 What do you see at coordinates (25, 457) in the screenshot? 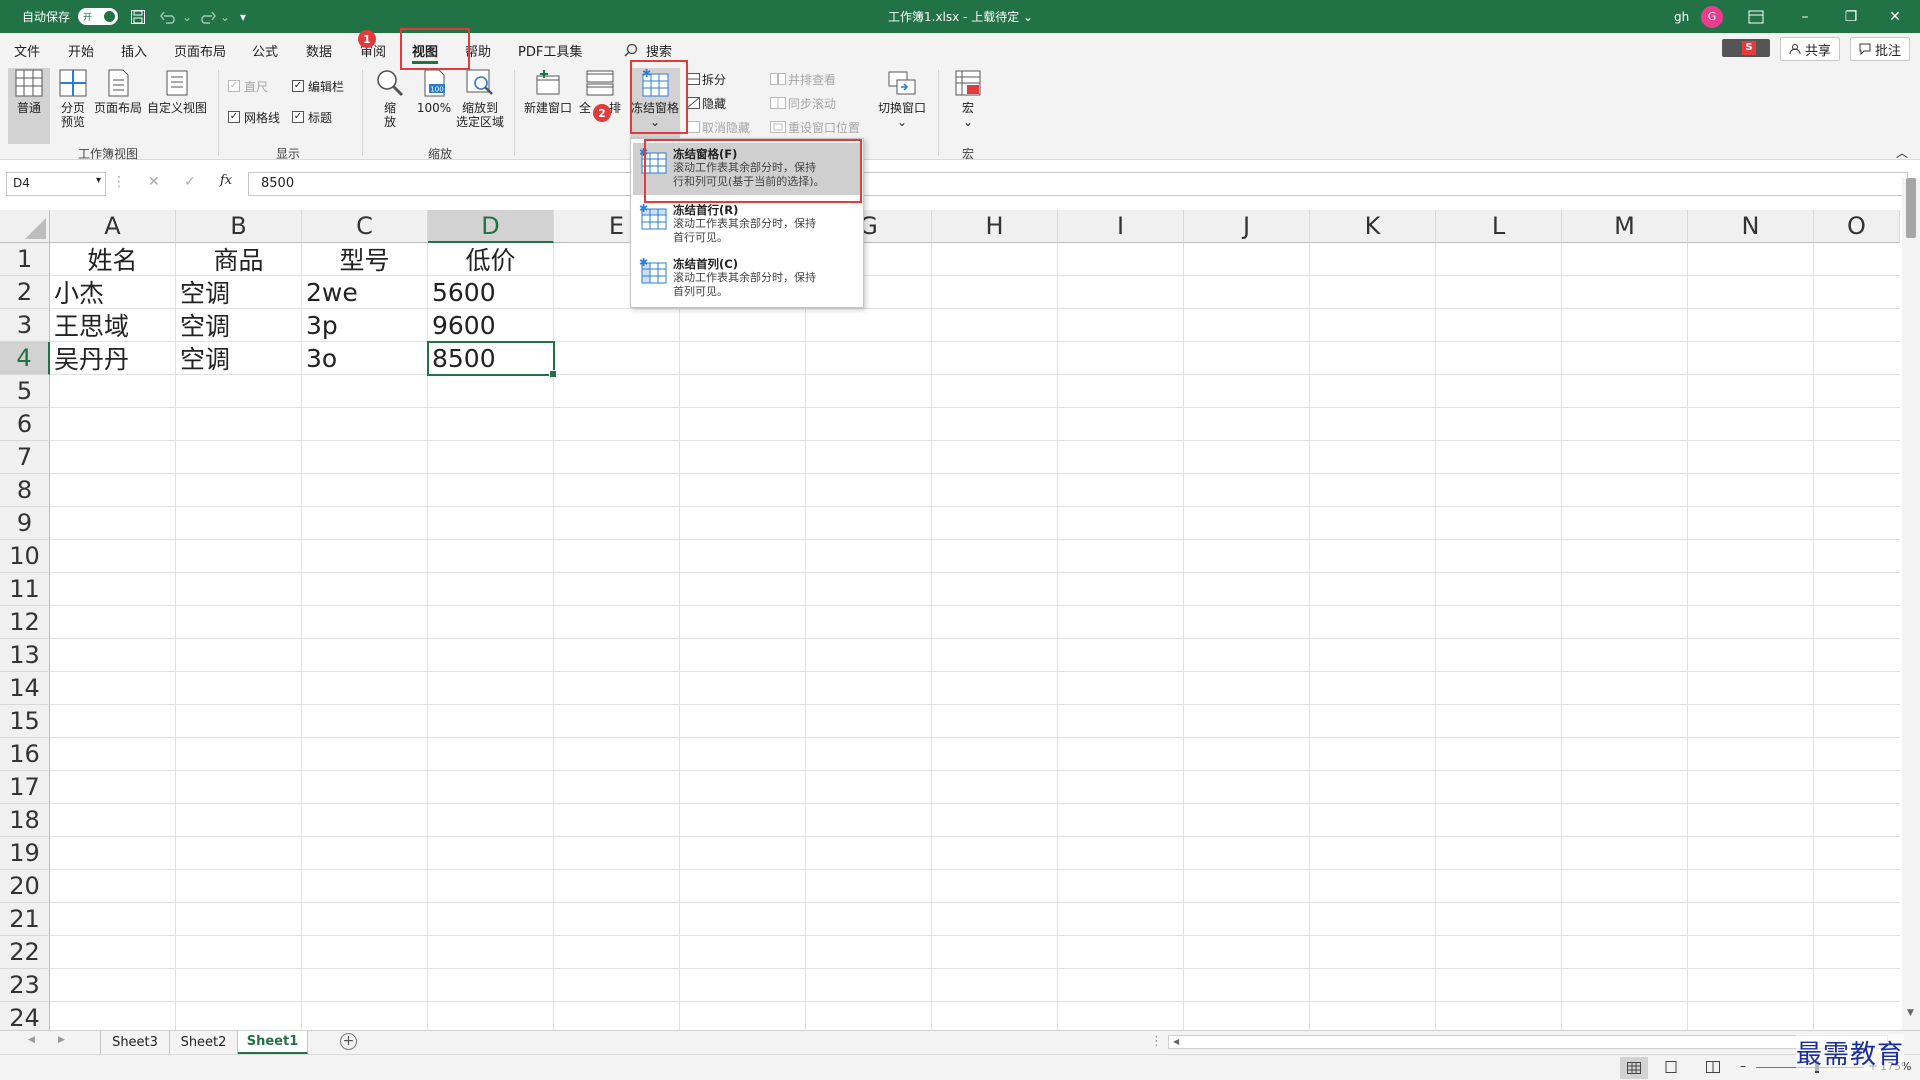
I see `row-header: 7` at bounding box center [25, 457].